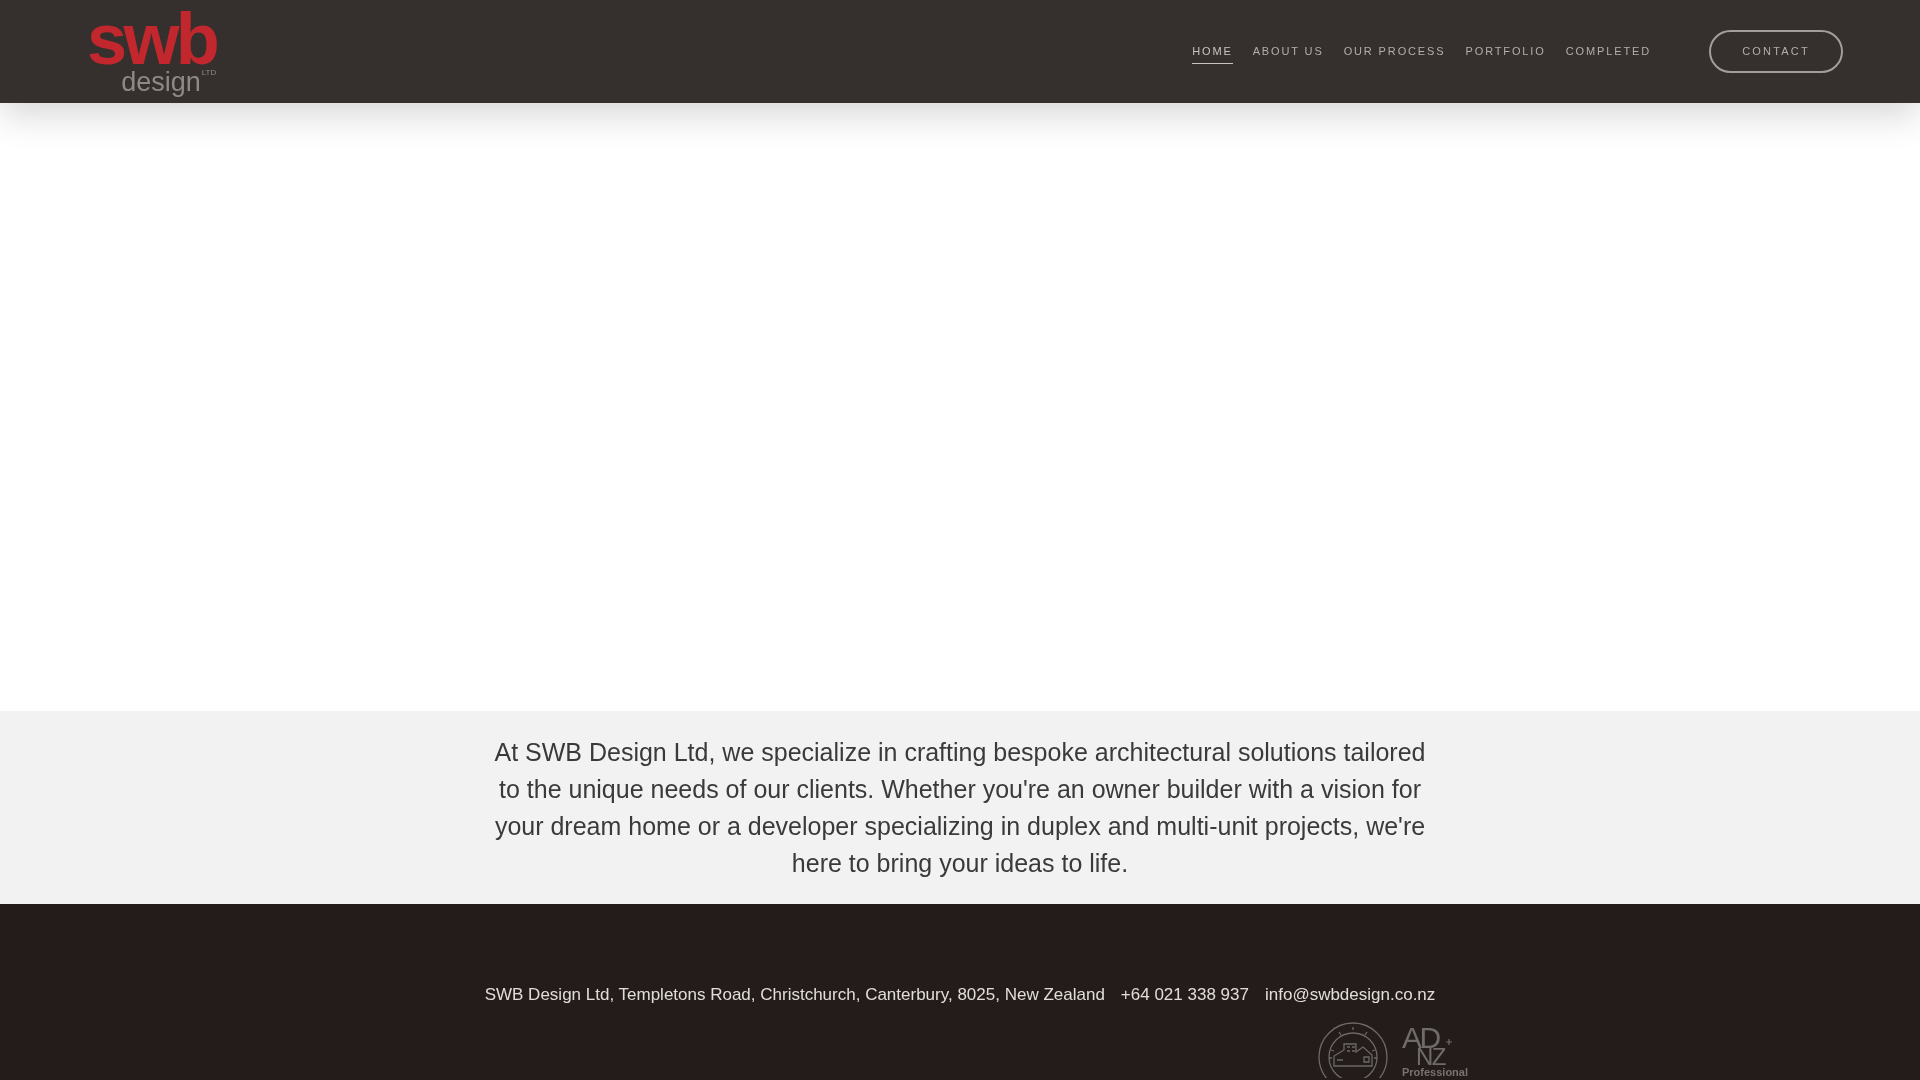 The width and height of the screenshot is (1920, 1080). What do you see at coordinates (1394, 53) in the screenshot?
I see `nav-link: OUR PROCESS` at bounding box center [1394, 53].